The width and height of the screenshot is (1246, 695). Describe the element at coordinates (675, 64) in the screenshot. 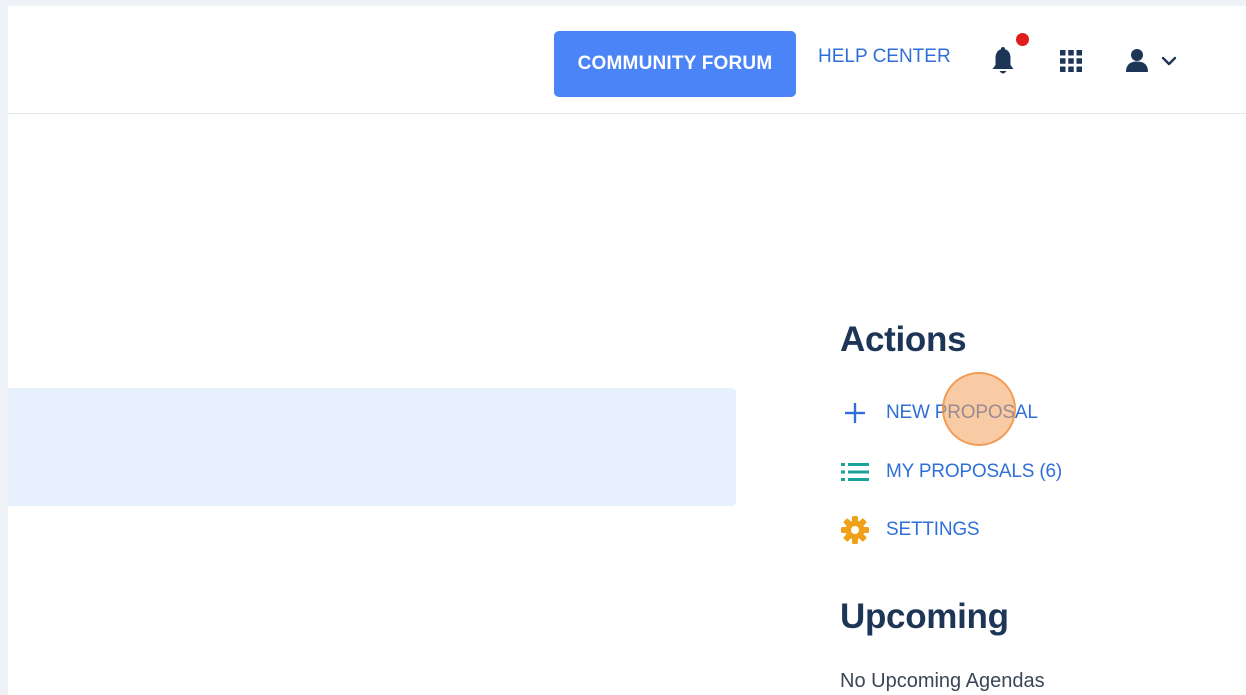

I see `community-forum-button: COMMUNITY FORUM` at that location.